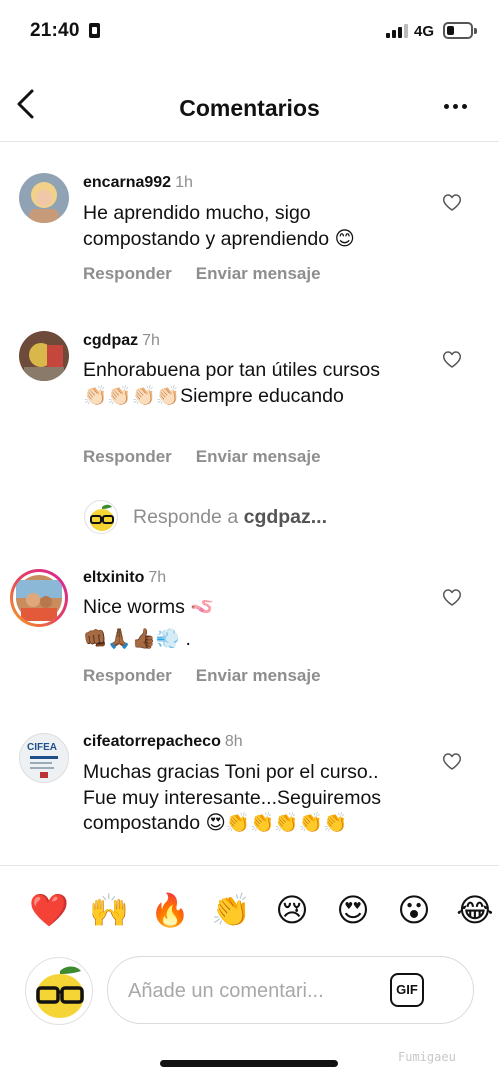 The width and height of the screenshot is (499, 1080). I want to click on more-options-button, so click(455, 106).